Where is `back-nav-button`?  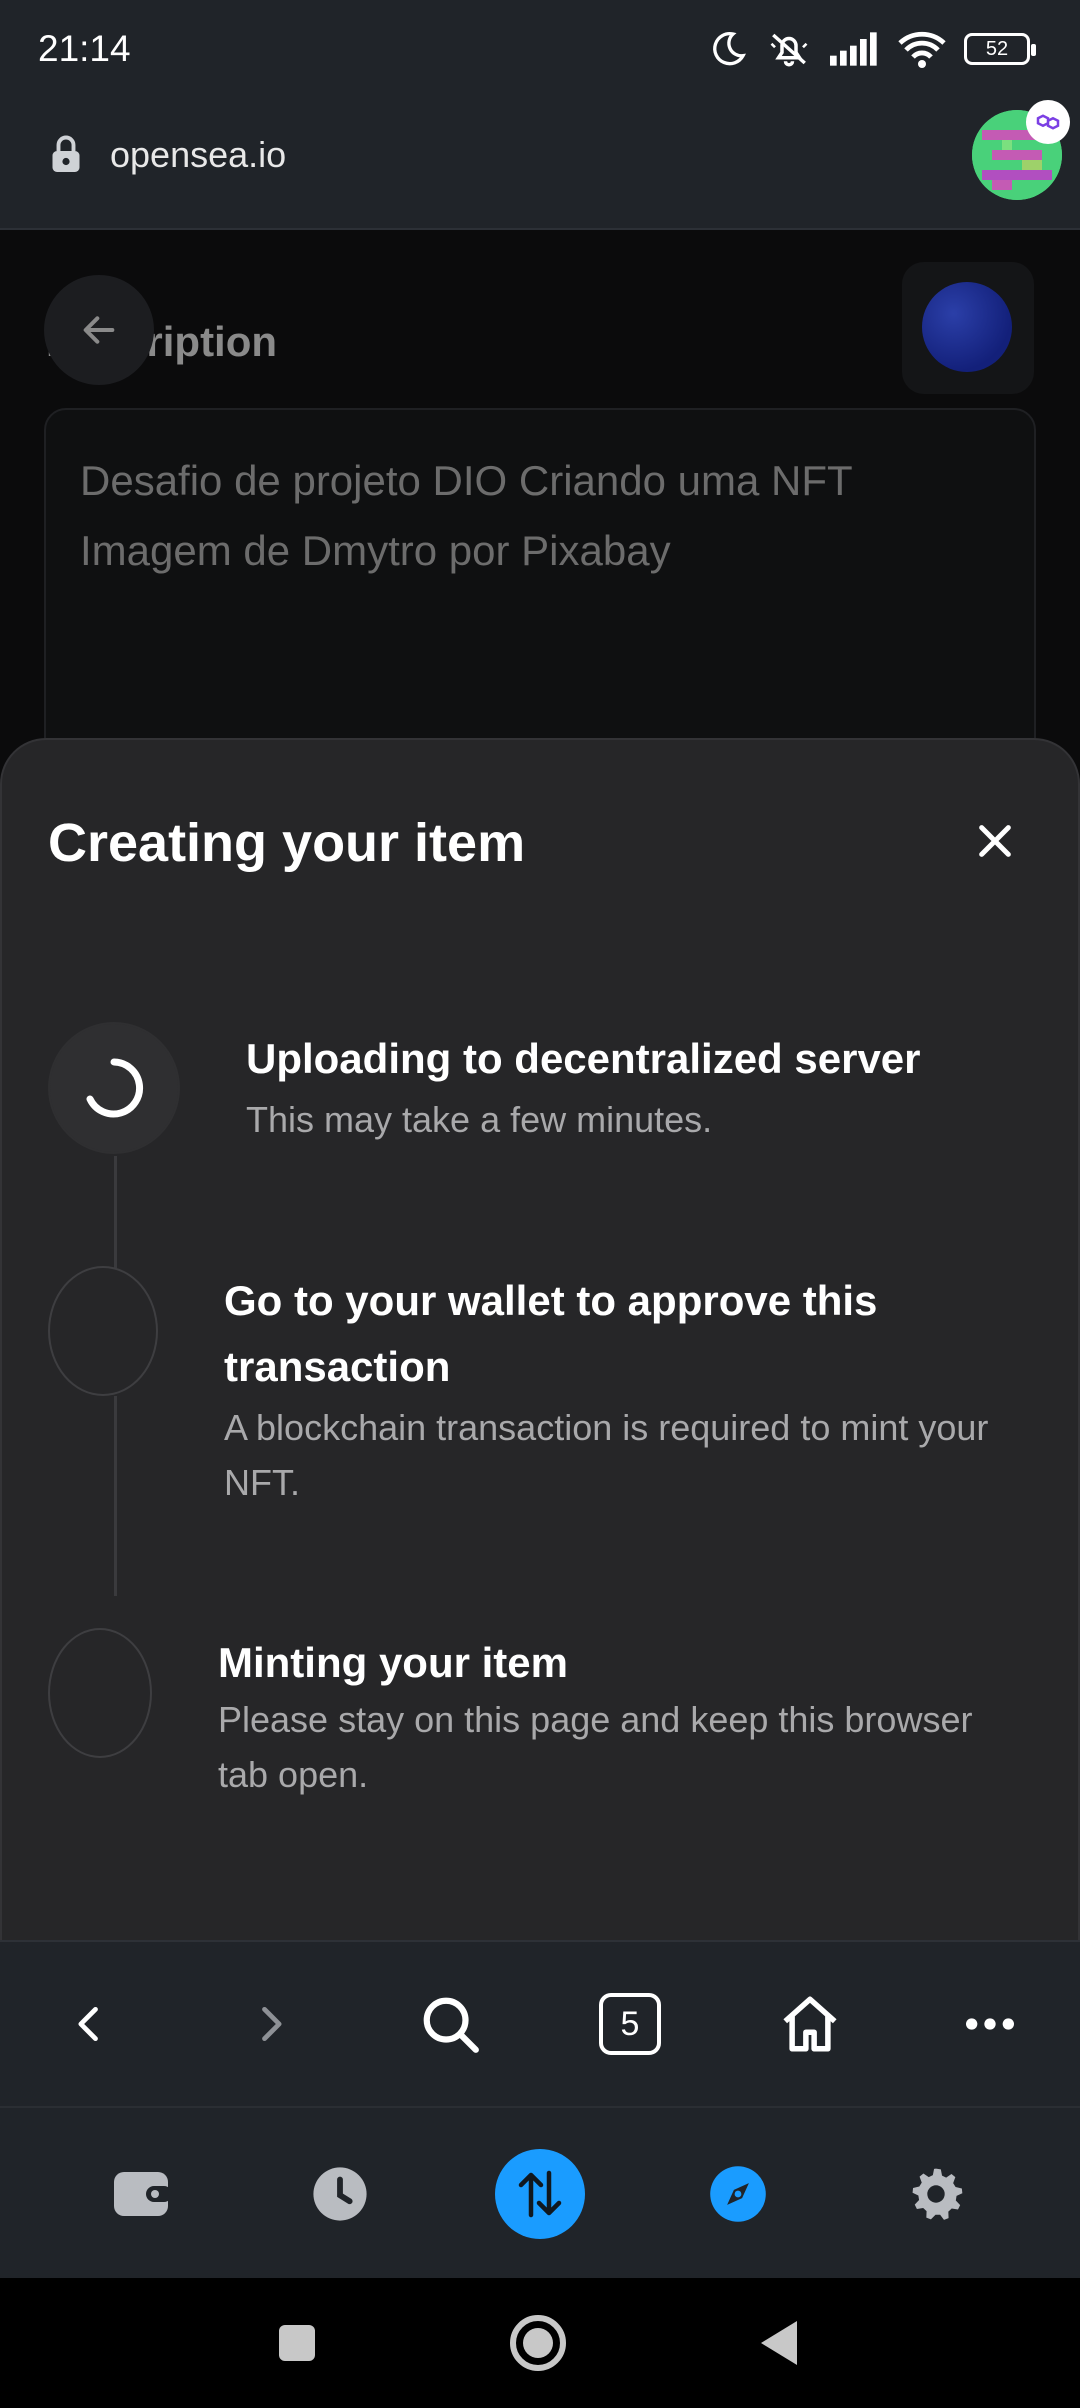
back-nav-button is located at coordinates (90, 2024).